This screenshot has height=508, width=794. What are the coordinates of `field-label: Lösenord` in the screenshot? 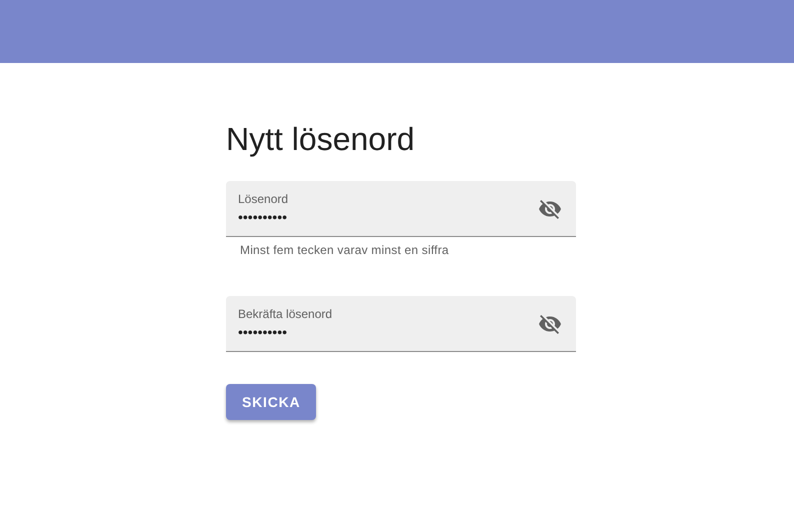 It's located at (263, 199).